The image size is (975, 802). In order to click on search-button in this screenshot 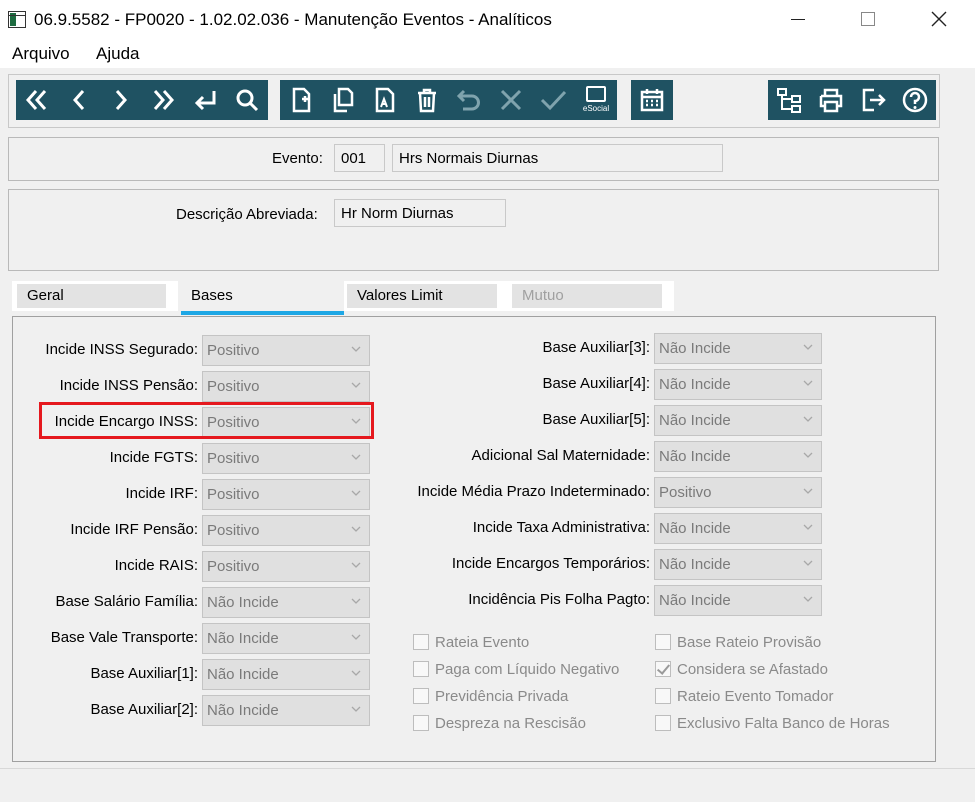, I will do `click(247, 100)`.